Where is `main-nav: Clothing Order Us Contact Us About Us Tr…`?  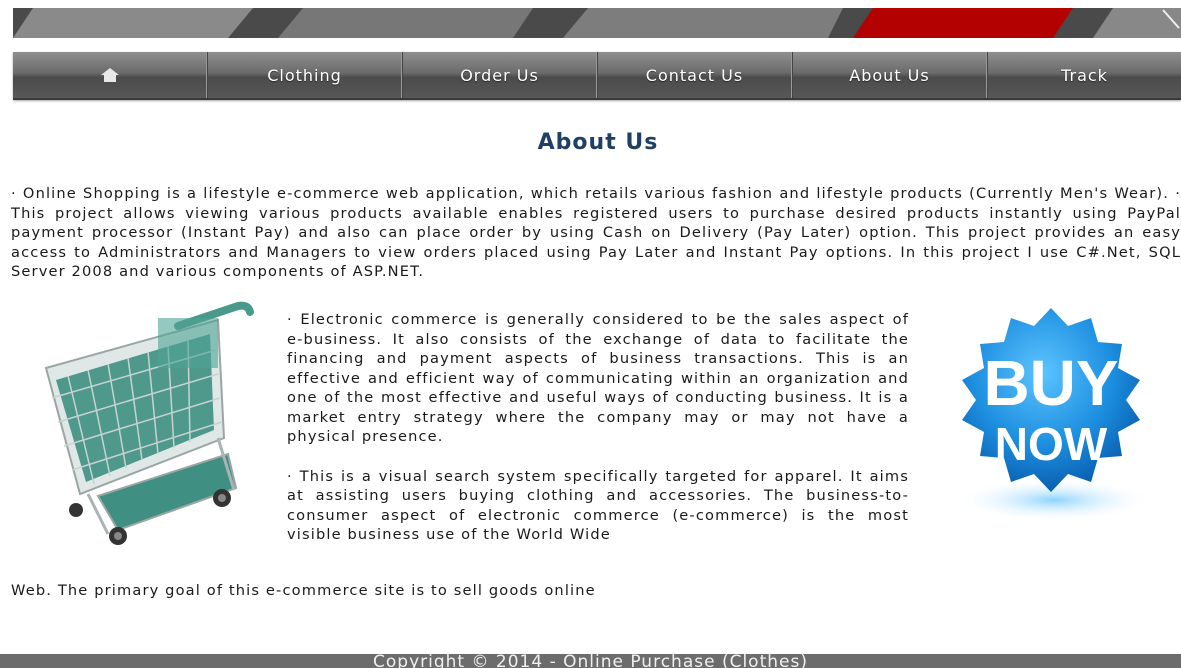
main-nav: Clothing Order Us Contact Us About Us Tr… is located at coordinates (597, 76).